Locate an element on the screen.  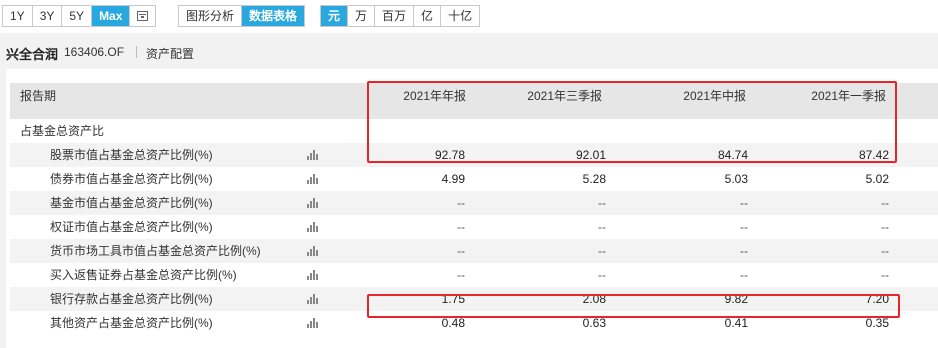
toolbar: 1Y 3Y 5Y Max 图形分析 数据表格 元 万 百万 亿 十亿 is located at coordinates (469, 16).